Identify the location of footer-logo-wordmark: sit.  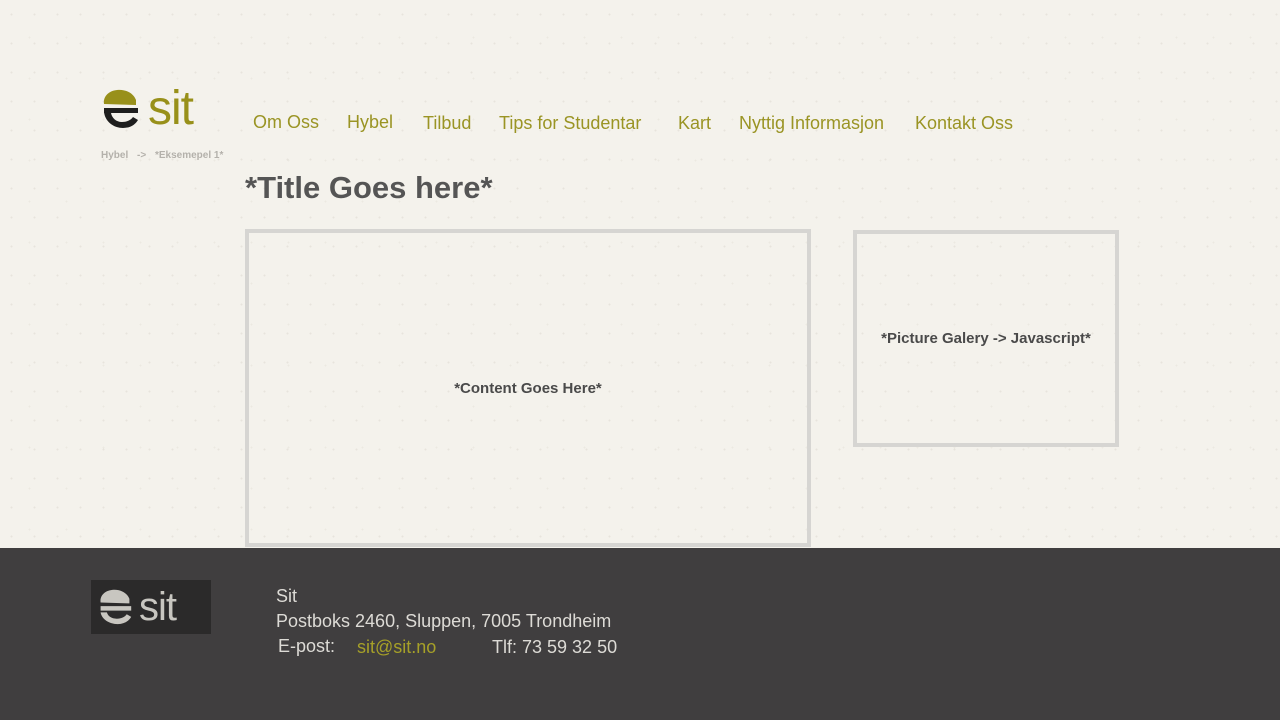
(158, 607).